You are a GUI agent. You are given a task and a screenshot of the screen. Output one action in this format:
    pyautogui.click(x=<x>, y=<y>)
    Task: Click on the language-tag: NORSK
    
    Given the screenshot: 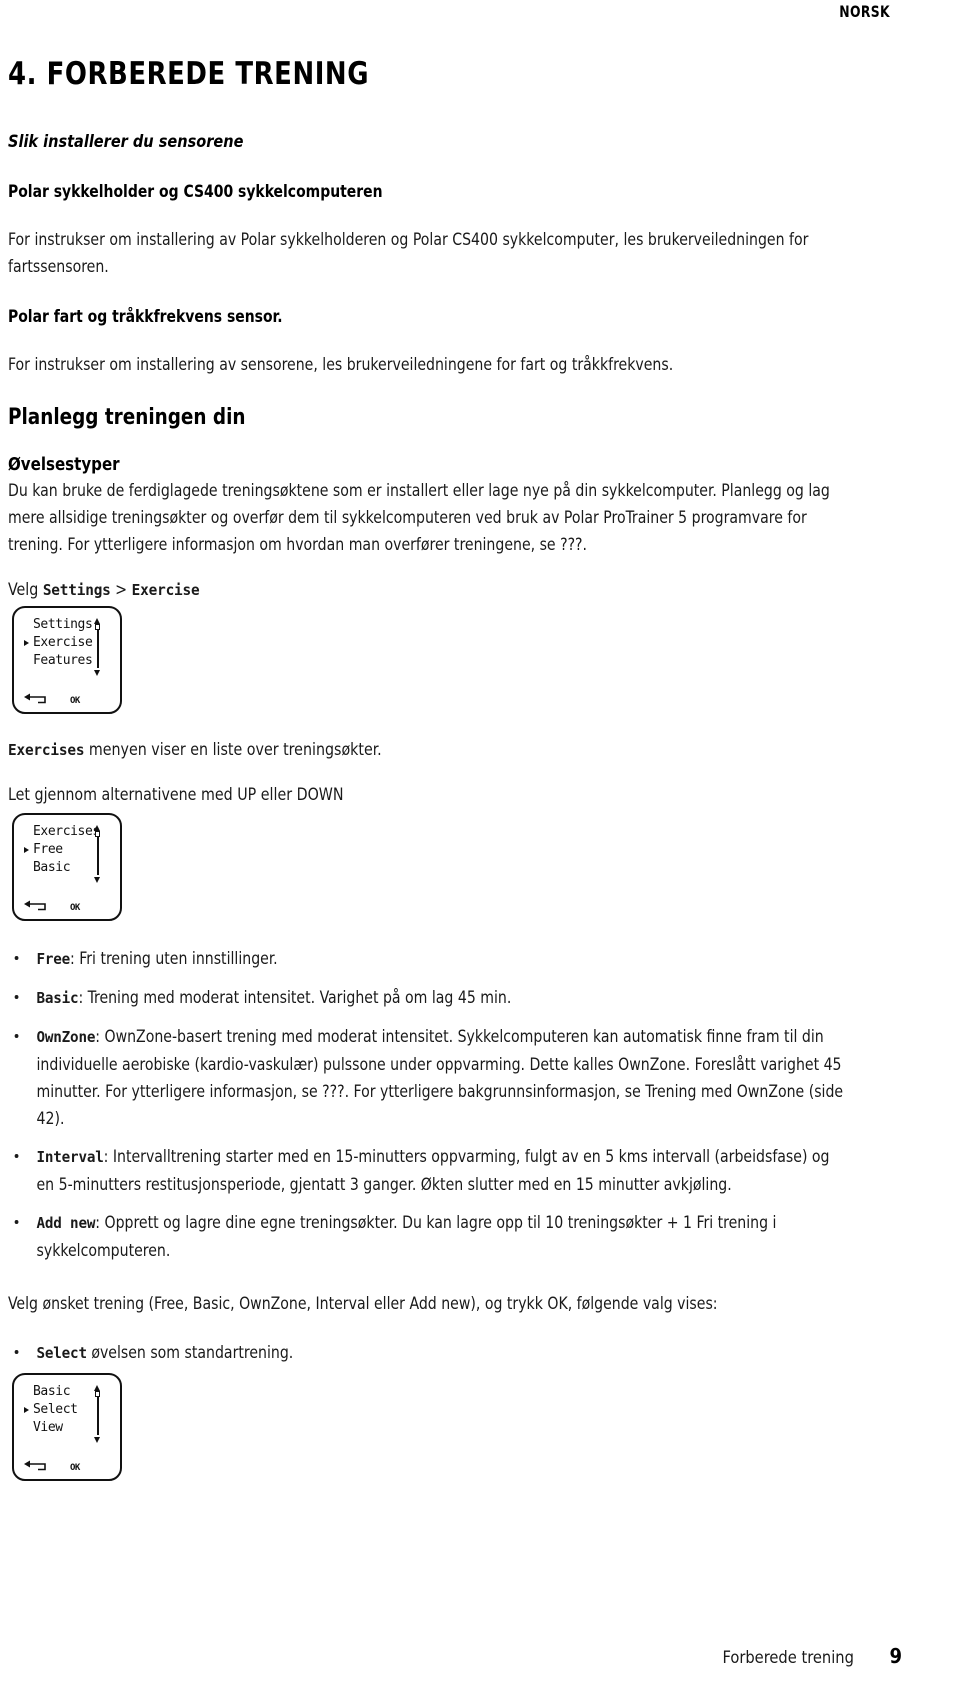 What is the action you would take?
    pyautogui.click(x=864, y=11)
    